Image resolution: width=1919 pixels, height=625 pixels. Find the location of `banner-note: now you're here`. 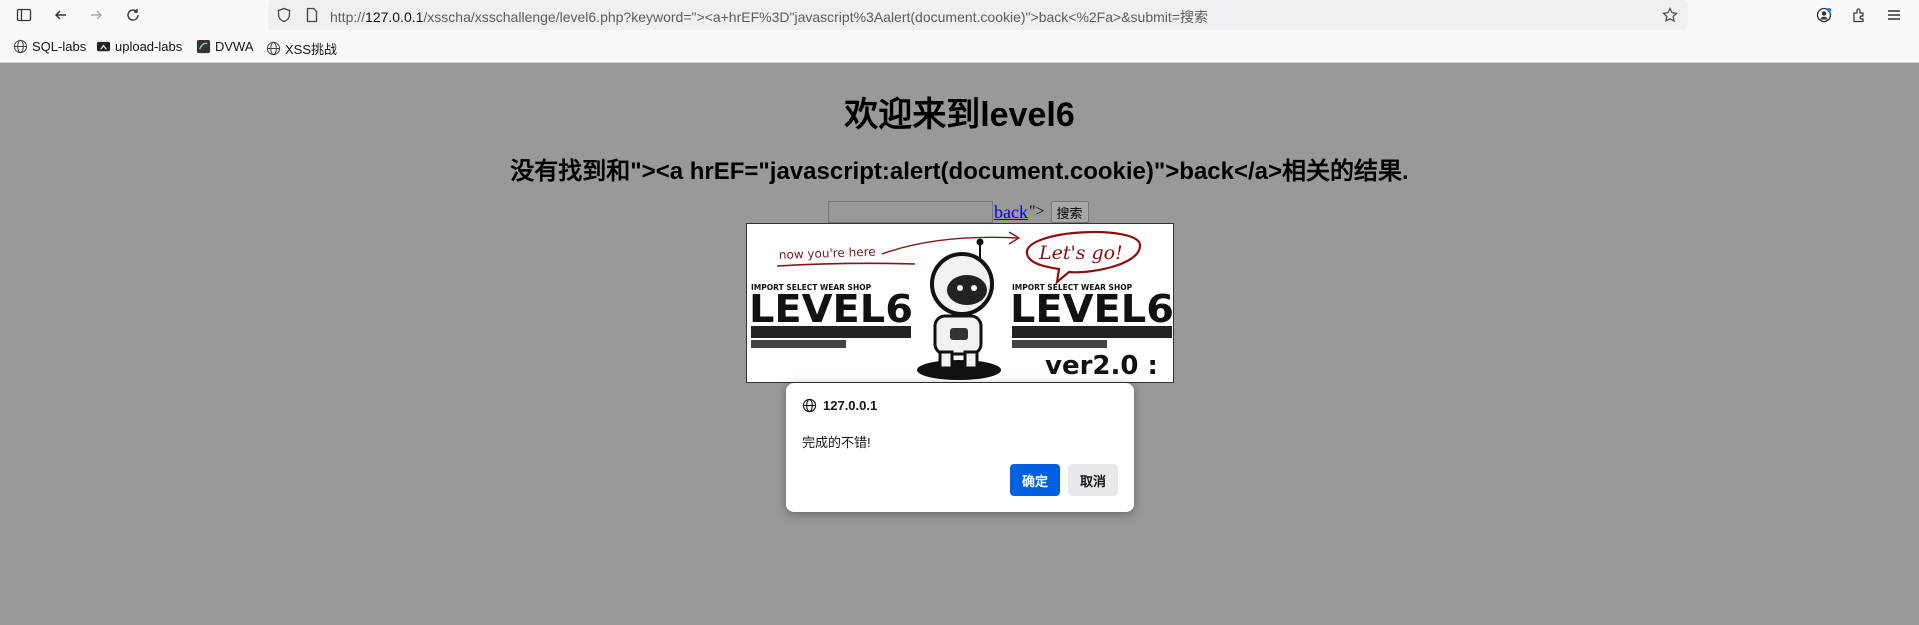

banner-note: now you're here is located at coordinates (827, 253).